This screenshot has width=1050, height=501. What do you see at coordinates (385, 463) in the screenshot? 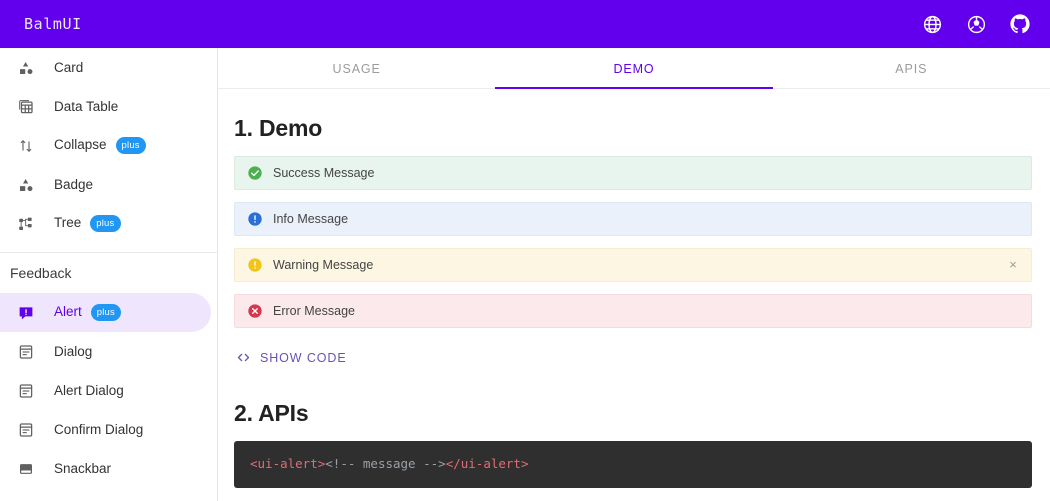
I see `code-comment: <!-- message -->` at bounding box center [385, 463].